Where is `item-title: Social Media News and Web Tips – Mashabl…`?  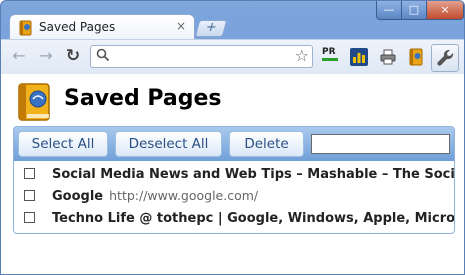 item-title: Social Media News and Web Tips – Mashabl… is located at coordinates (253, 174).